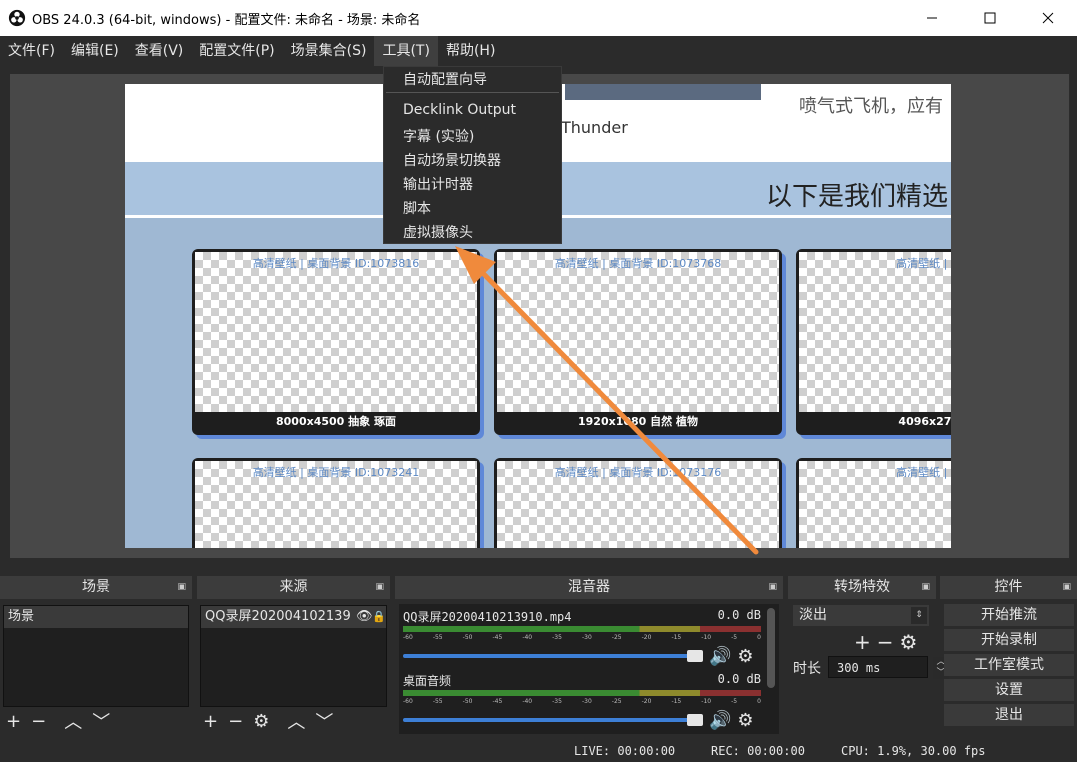  Describe the element at coordinates (452, 160) in the screenshot. I see `menu-item-auto-scene-switcher: 自动场景切换器` at that location.